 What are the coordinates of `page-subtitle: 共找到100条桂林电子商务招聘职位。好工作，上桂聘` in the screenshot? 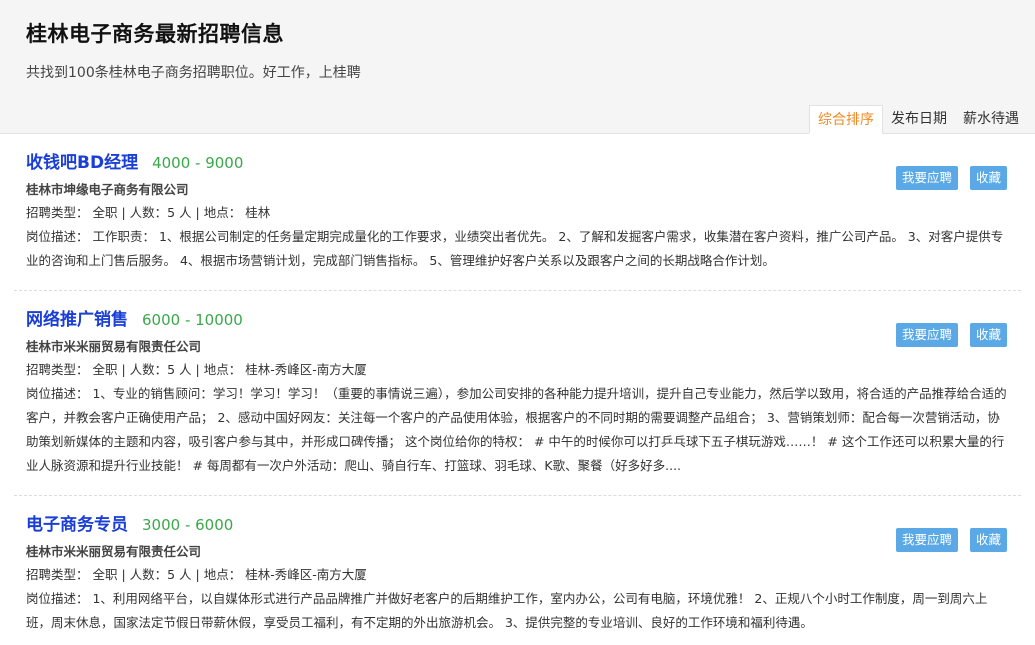 It's located at (193, 73).